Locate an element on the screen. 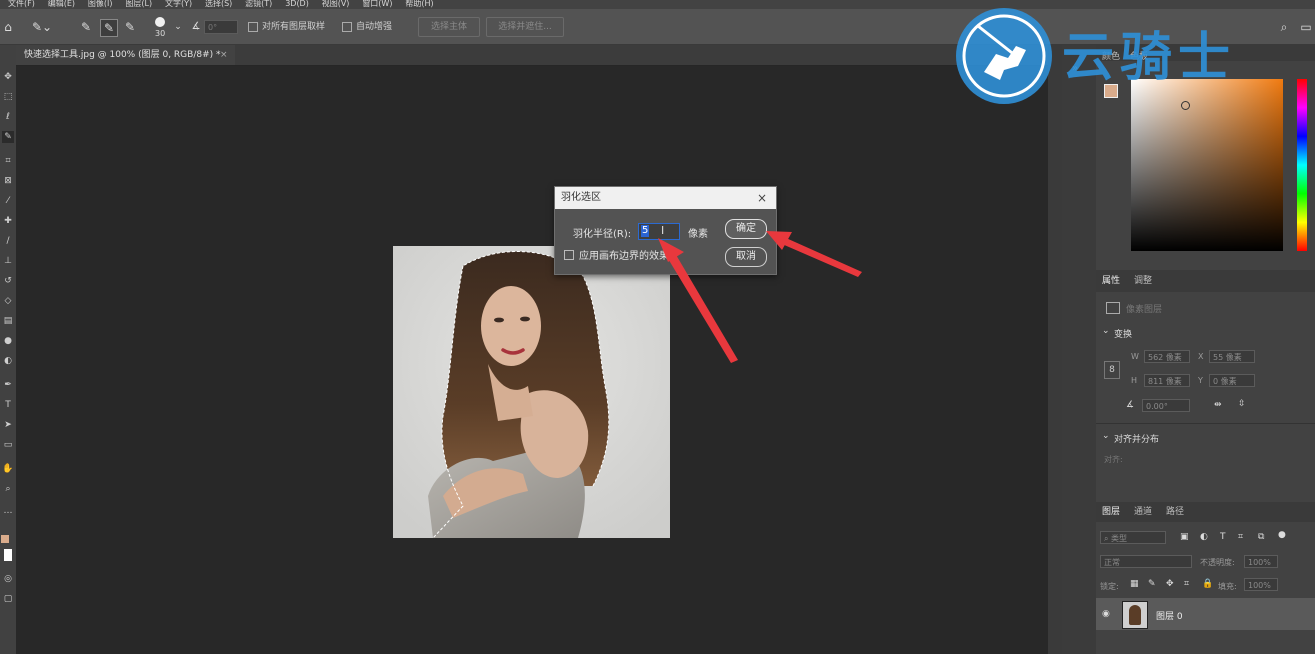 This screenshot has width=1315, height=654. align-label: 对齐: is located at coordinates (1113, 459).